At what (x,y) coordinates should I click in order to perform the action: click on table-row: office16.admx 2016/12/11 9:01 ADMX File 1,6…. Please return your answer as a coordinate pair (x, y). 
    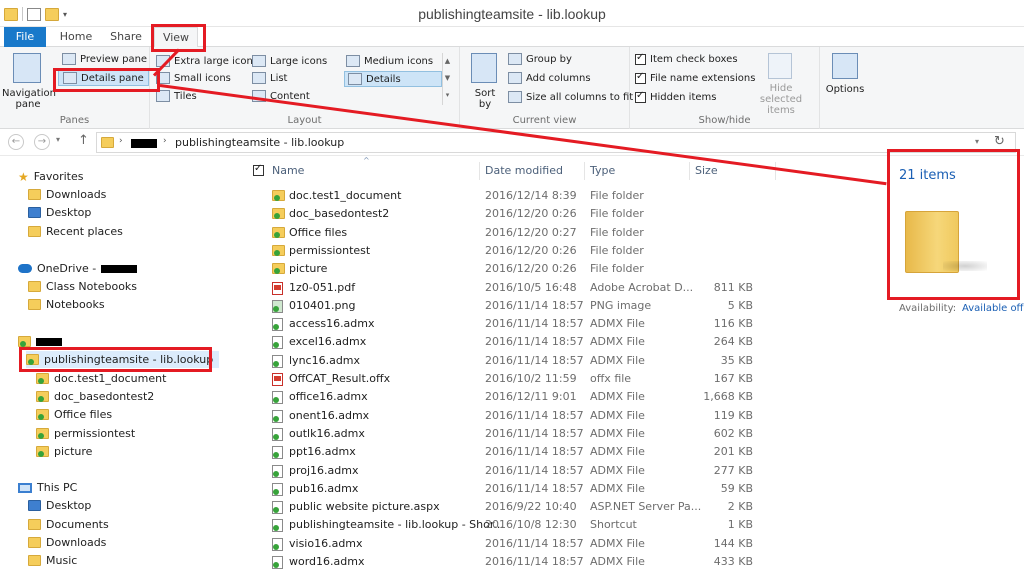
    Looking at the image, I should click on (565, 397).